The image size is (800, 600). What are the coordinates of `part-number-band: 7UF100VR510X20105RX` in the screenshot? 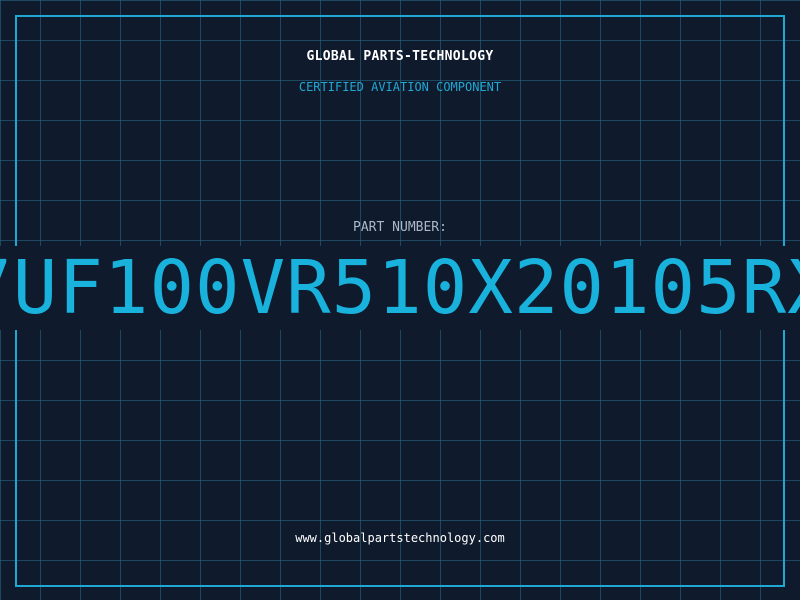 It's located at (400, 288).